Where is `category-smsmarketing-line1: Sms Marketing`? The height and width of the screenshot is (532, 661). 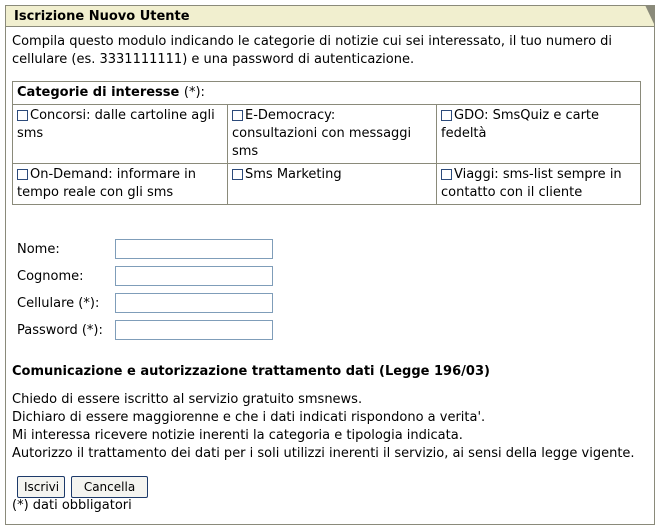 category-smsmarketing-line1: Sms Marketing is located at coordinates (293, 174).